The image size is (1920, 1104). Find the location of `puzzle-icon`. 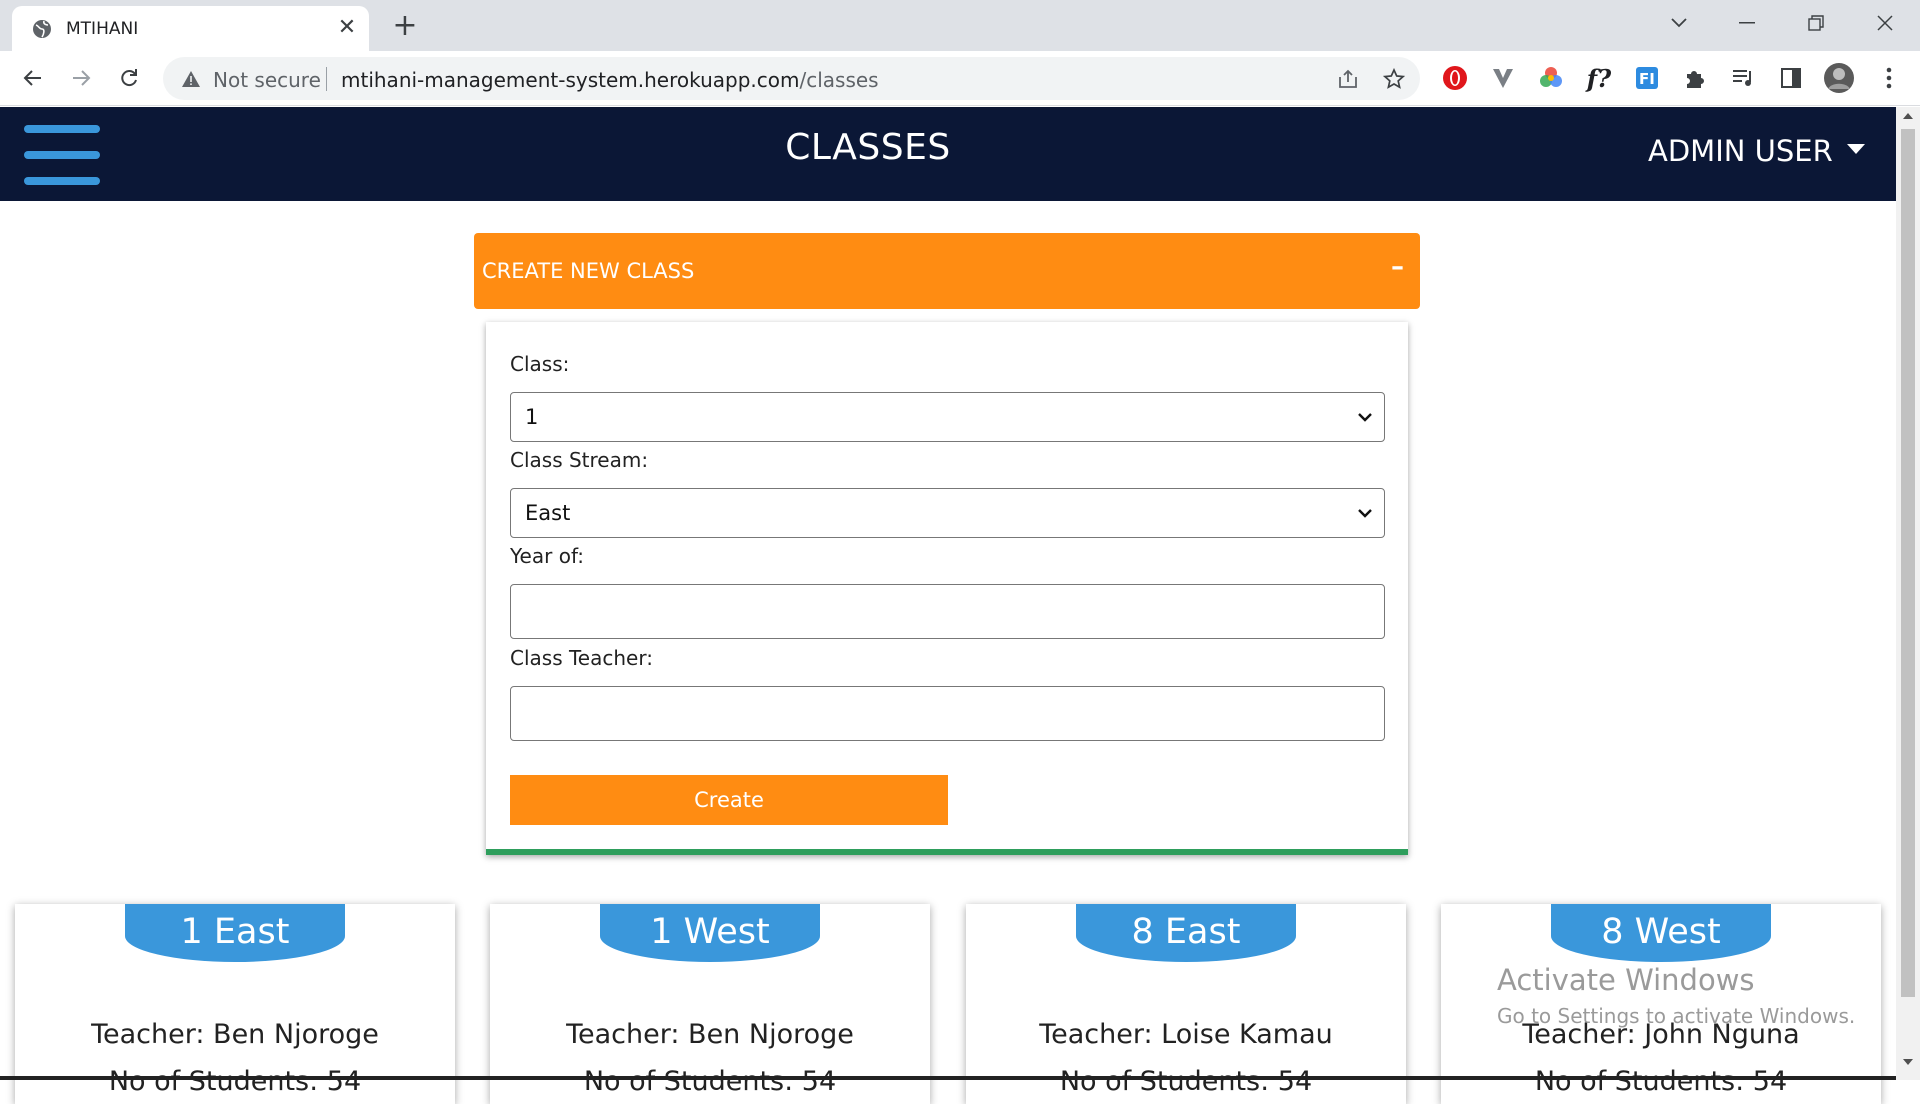

puzzle-icon is located at coordinates (1695, 78).